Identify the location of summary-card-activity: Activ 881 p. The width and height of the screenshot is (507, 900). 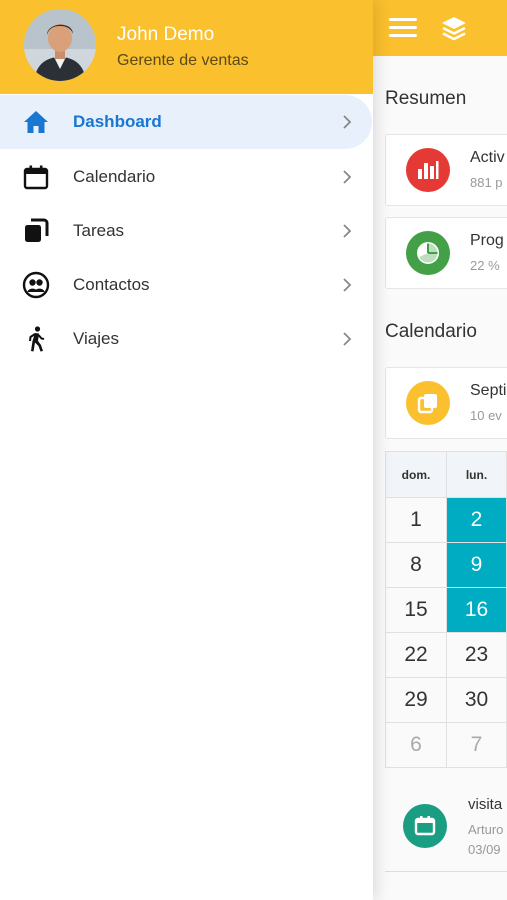
(446, 170).